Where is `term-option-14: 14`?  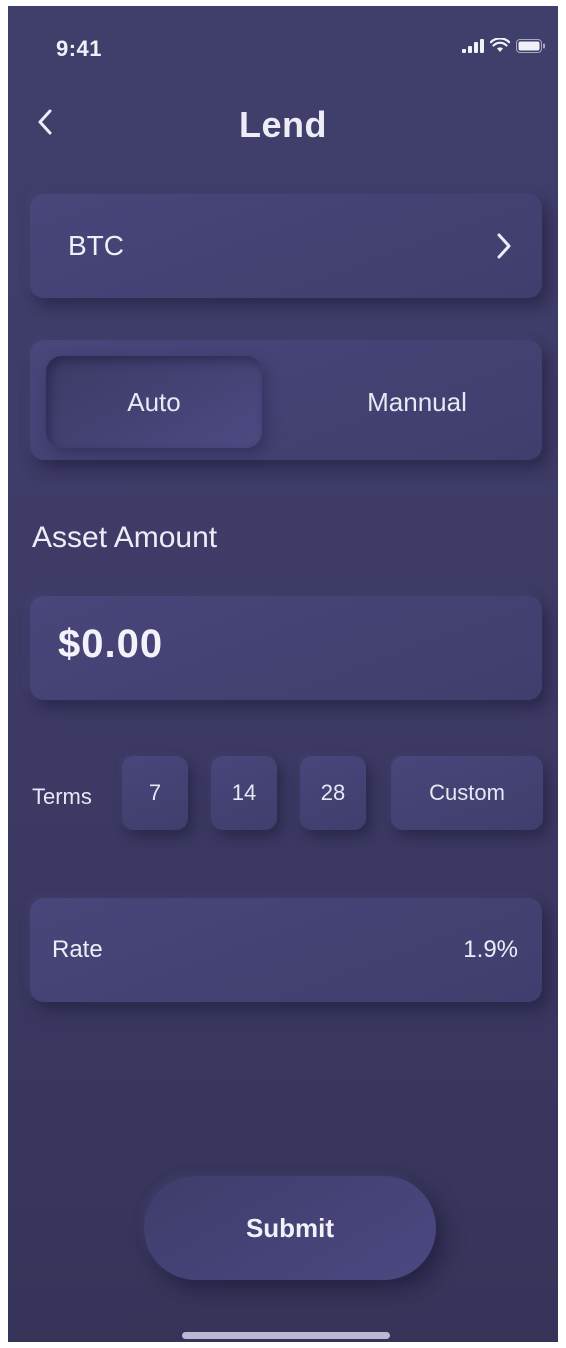
term-option-14: 14 is located at coordinates (244, 793).